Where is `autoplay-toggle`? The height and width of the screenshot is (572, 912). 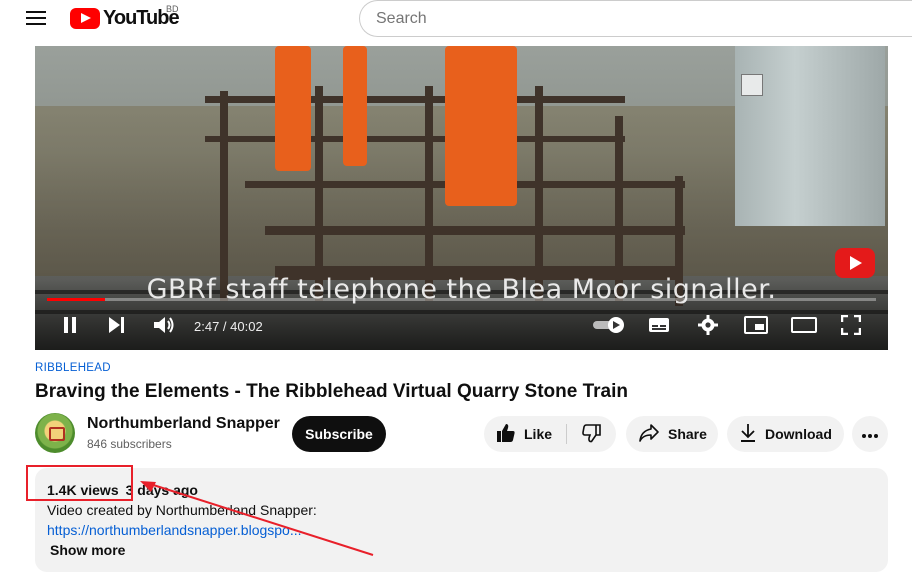 autoplay-toggle is located at coordinates (609, 325).